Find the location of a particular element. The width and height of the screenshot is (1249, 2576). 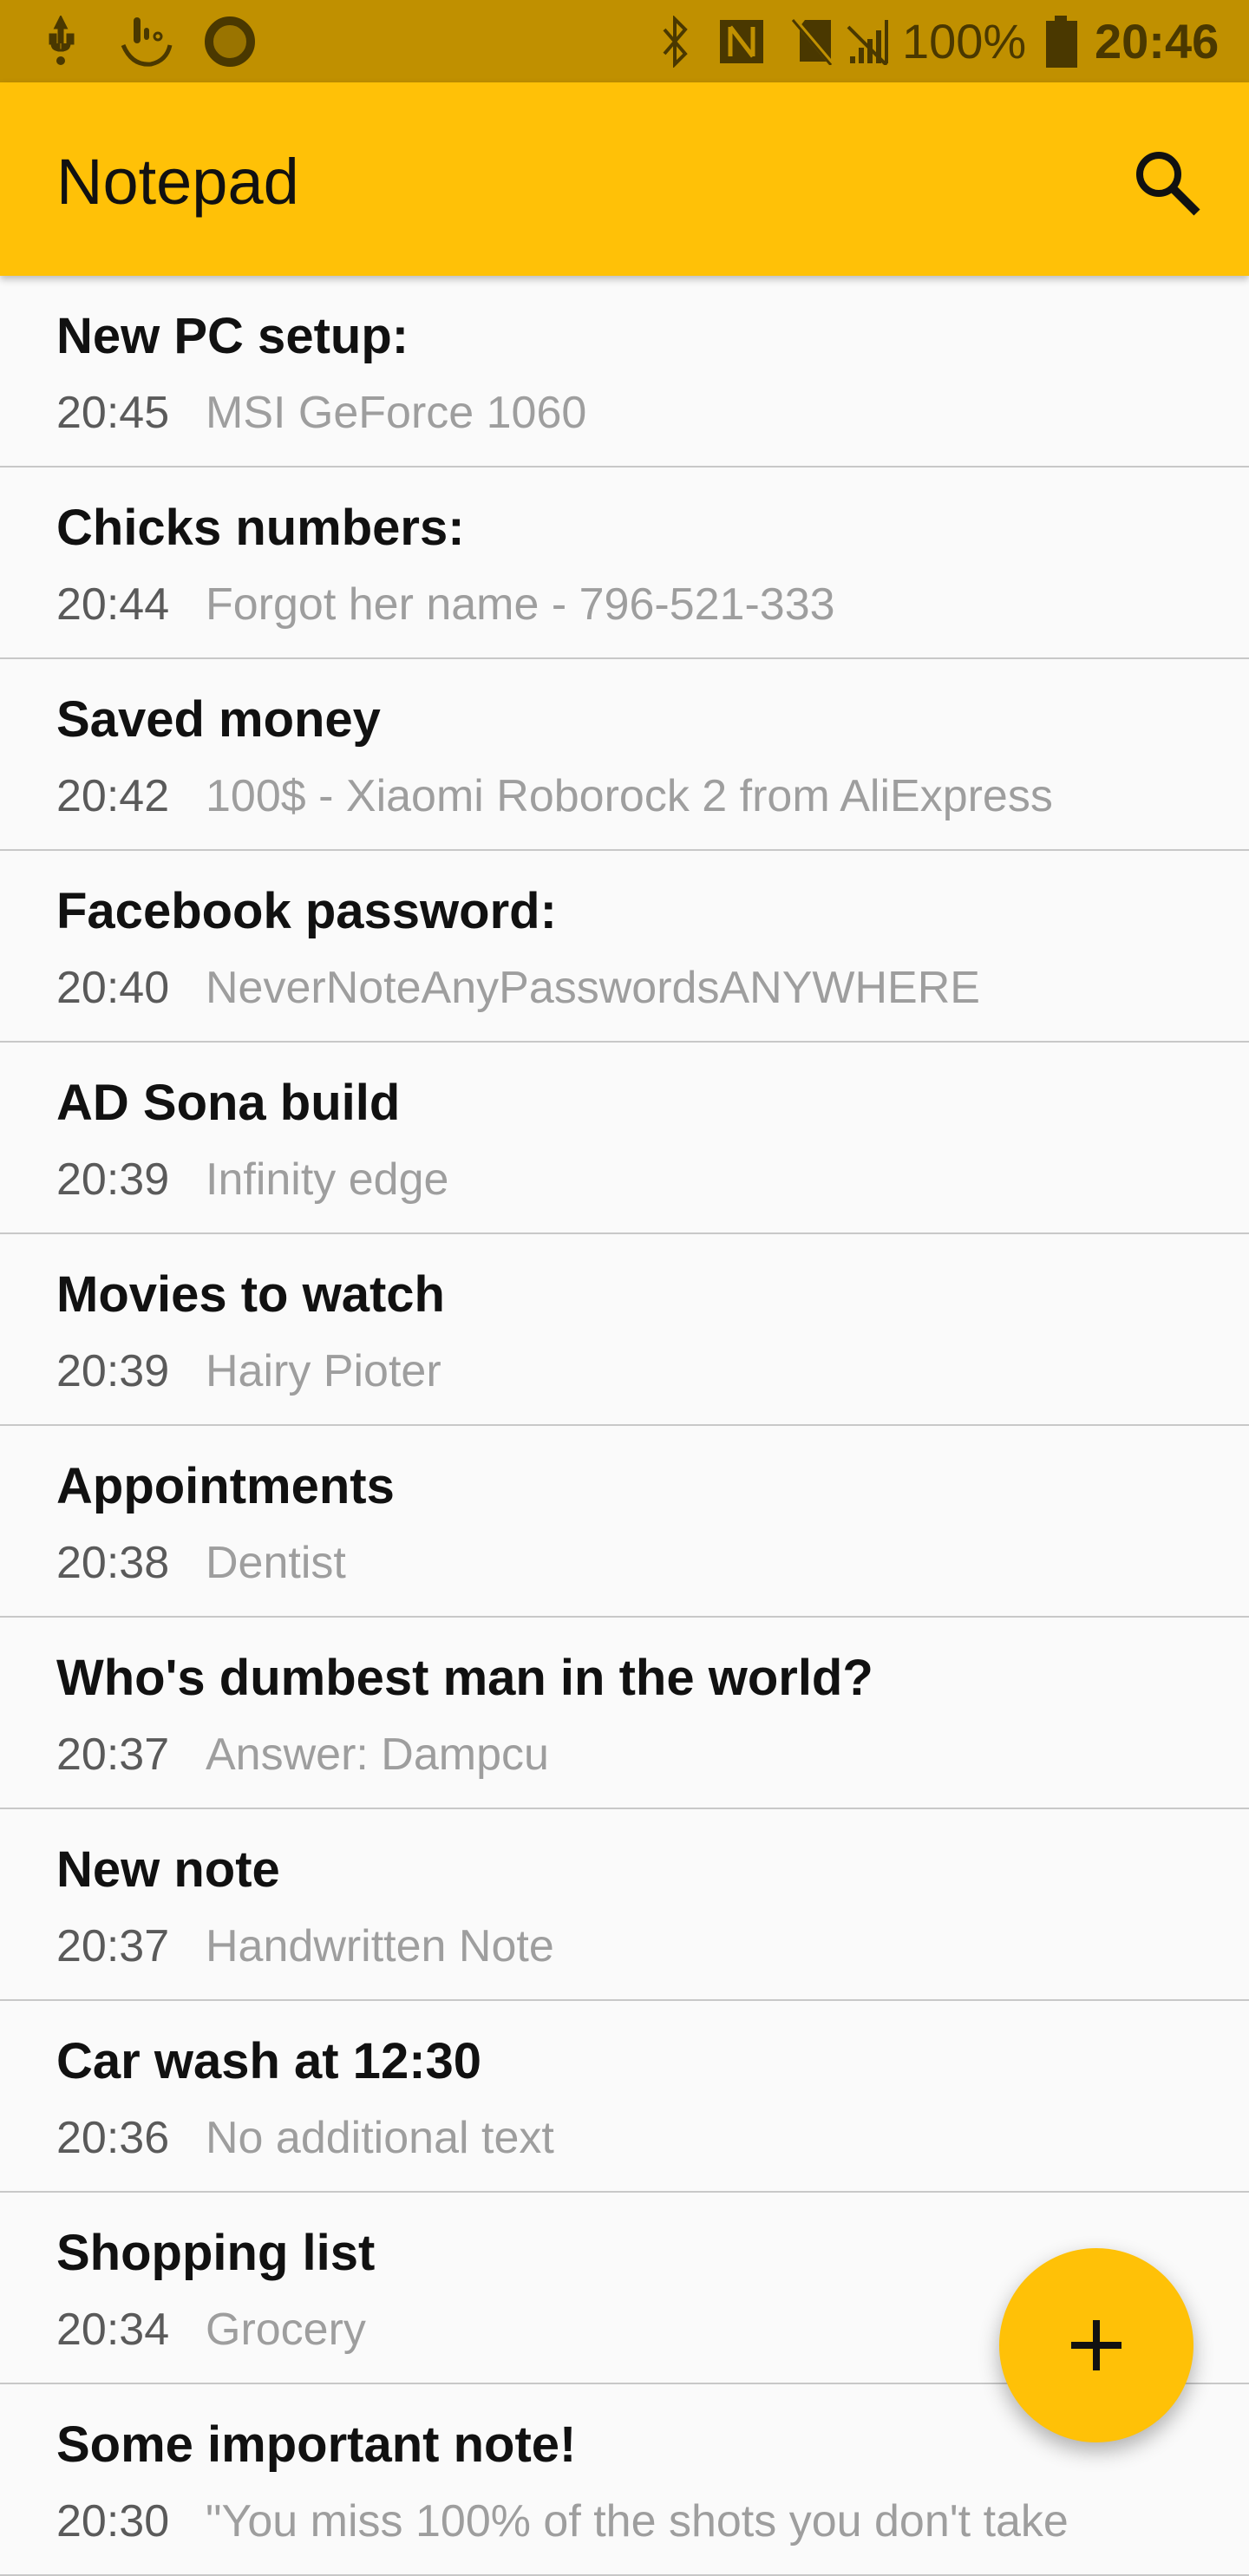

note-time: 20:42 is located at coordinates (113, 796).